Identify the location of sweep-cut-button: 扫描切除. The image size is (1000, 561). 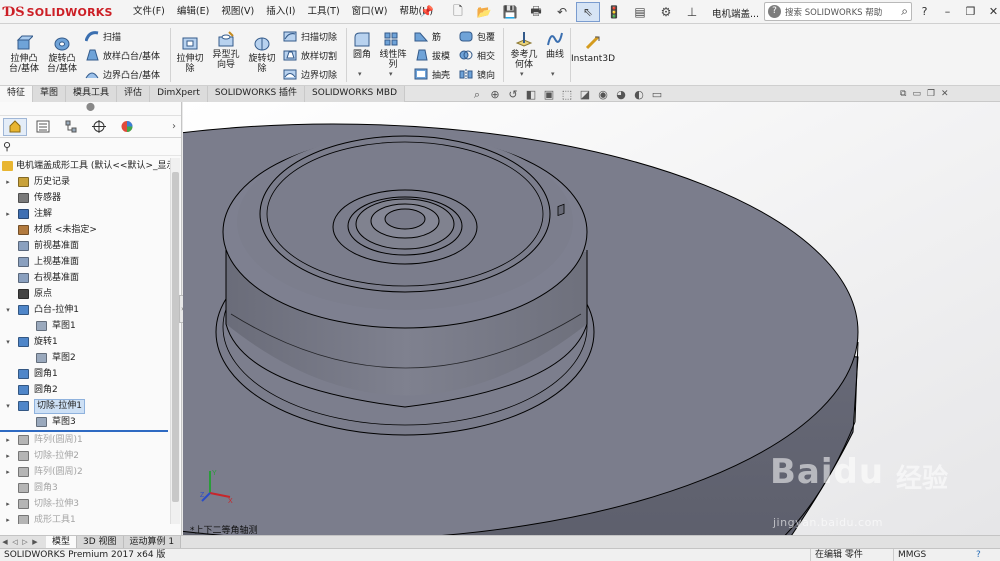
(309, 36).